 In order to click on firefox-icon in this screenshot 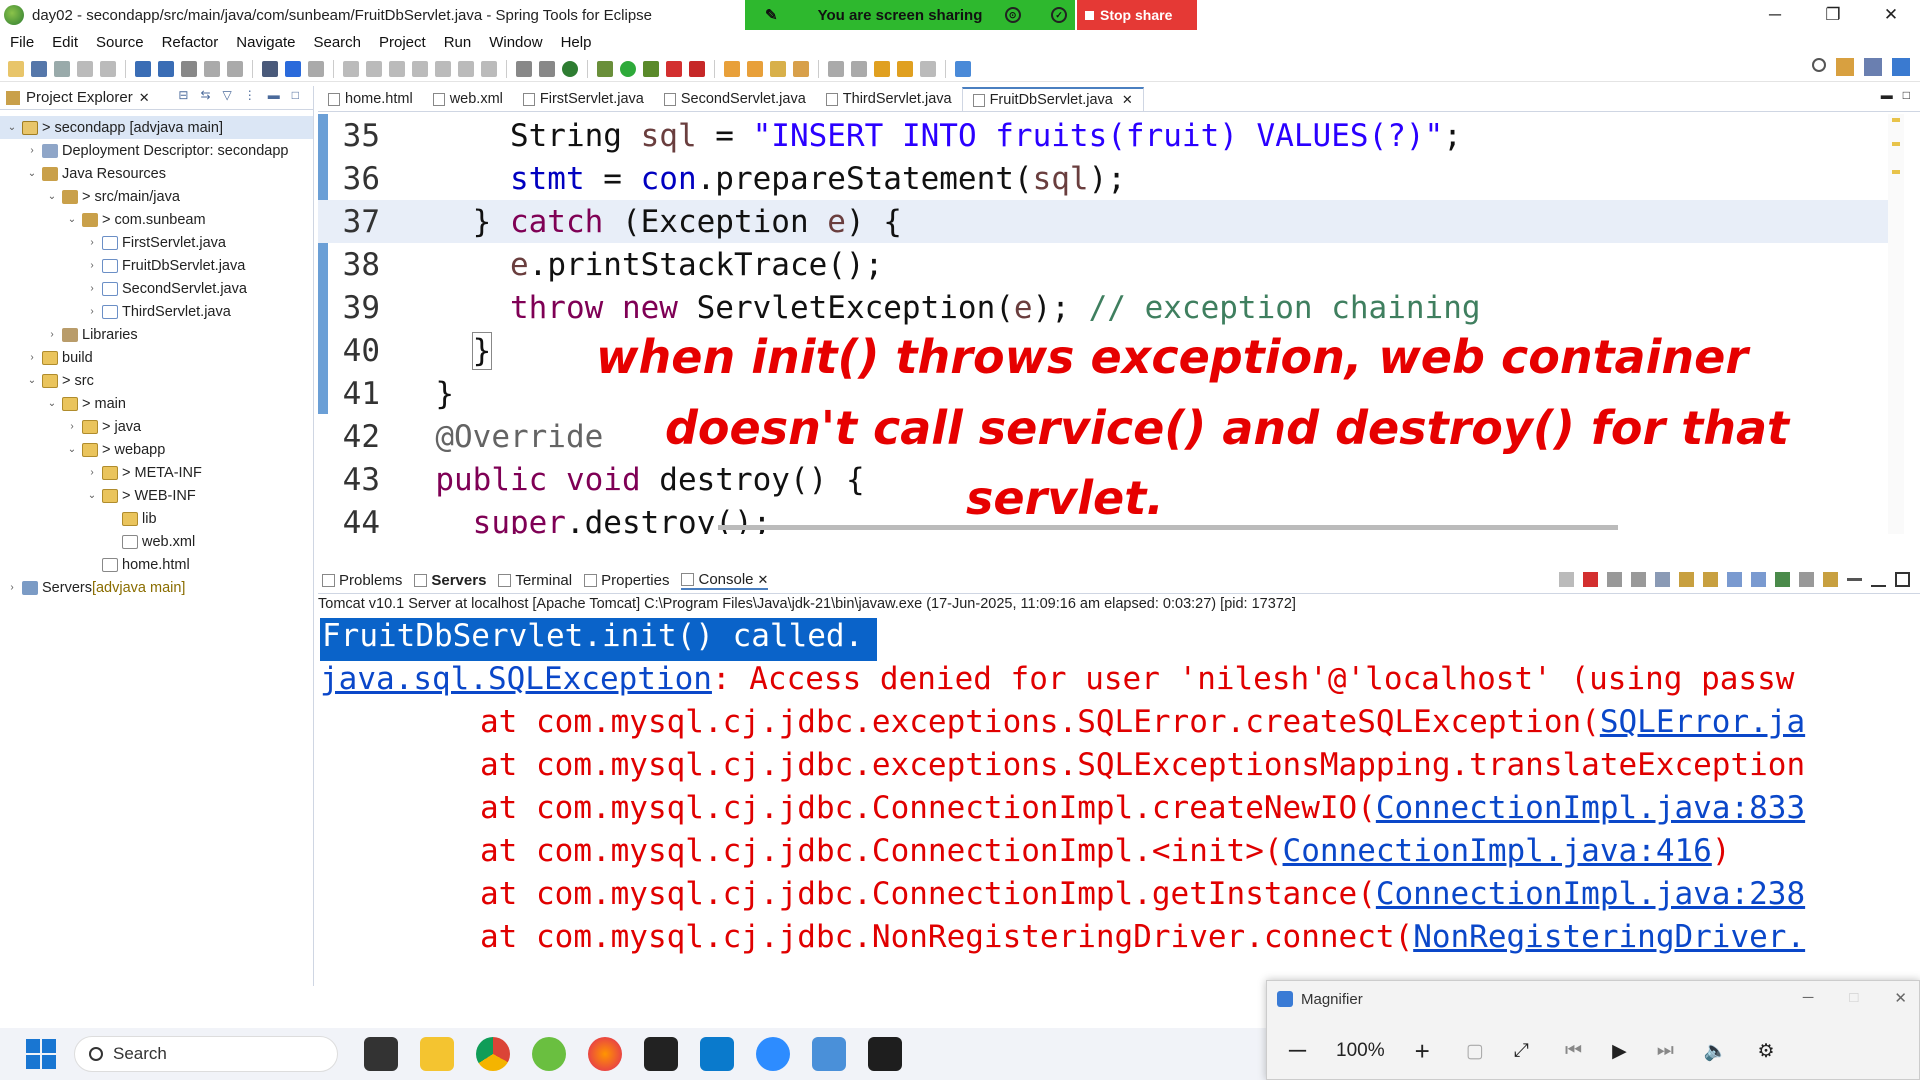, I will do `click(605, 1054)`.